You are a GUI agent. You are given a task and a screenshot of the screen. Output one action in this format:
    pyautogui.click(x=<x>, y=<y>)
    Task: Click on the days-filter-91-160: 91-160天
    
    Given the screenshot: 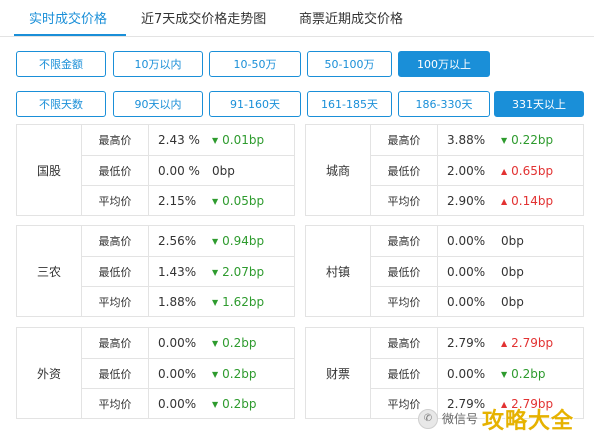 What is the action you would take?
    pyautogui.click(x=255, y=104)
    